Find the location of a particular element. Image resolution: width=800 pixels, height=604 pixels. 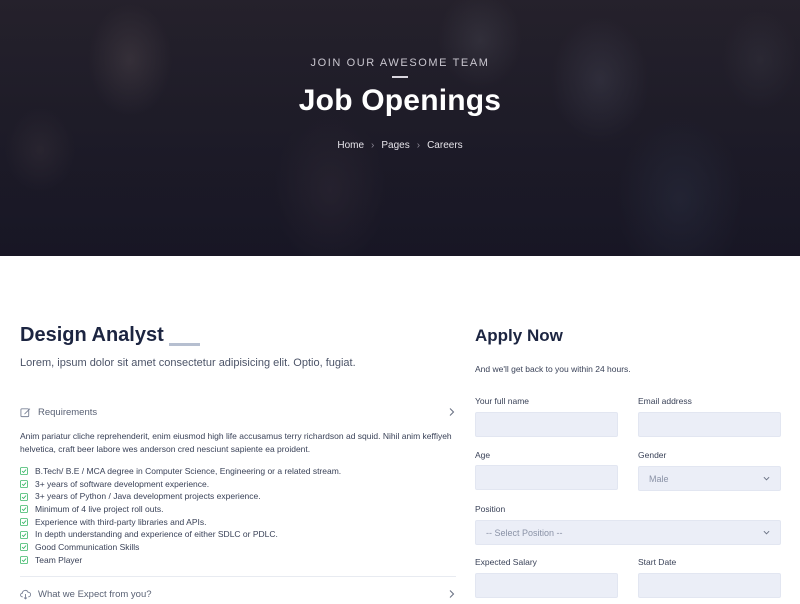

edit-icon is located at coordinates (25, 412).